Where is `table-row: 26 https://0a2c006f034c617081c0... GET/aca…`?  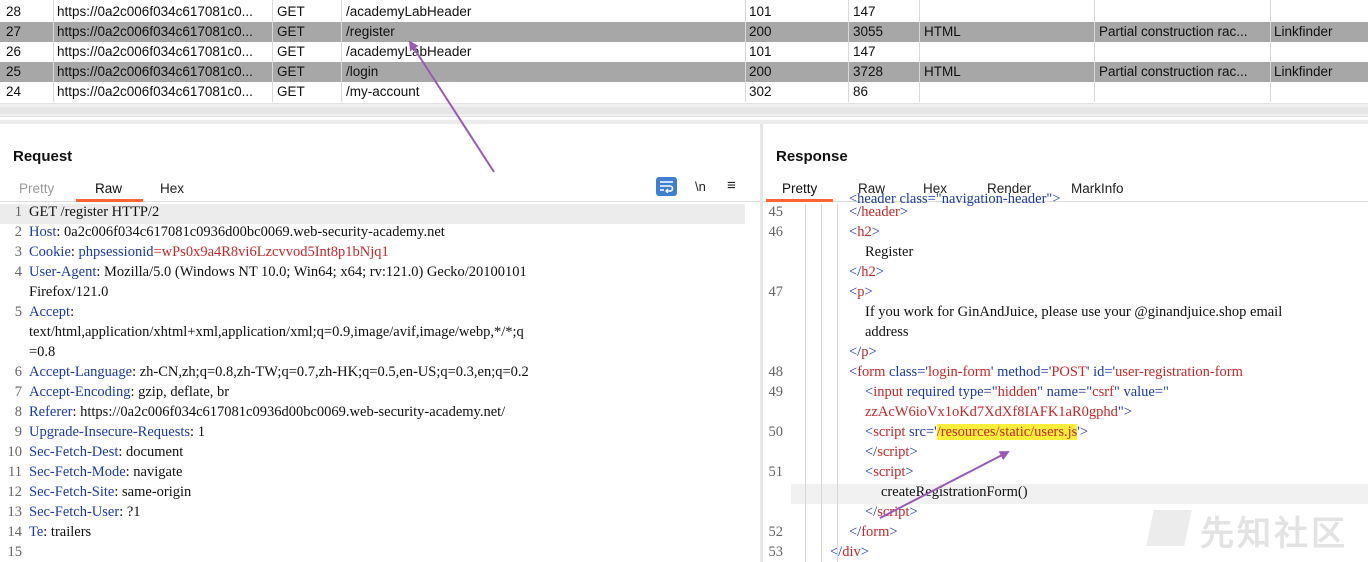 table-row: 26 https://0a2c006f034c617081c0... GET/aca… is located at coordinates (684, 52).